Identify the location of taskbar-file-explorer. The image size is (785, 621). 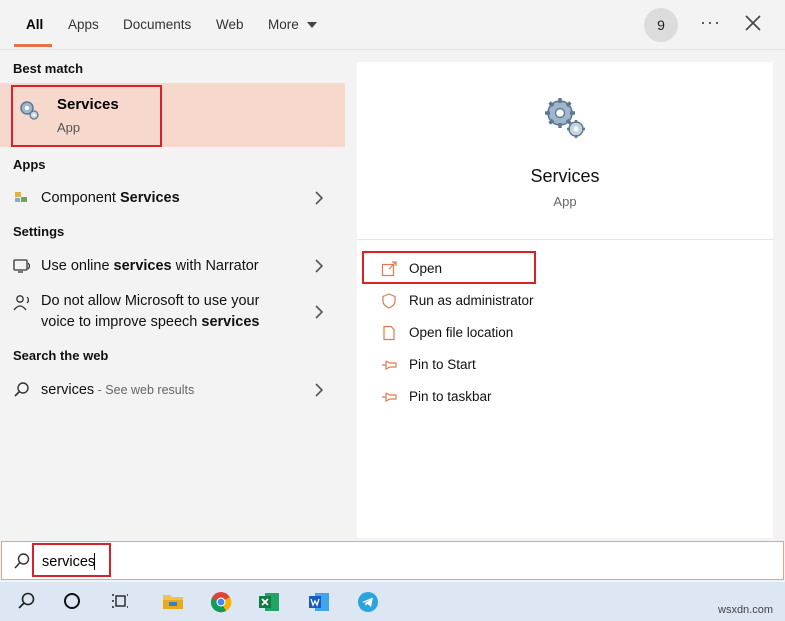
(172, 601).